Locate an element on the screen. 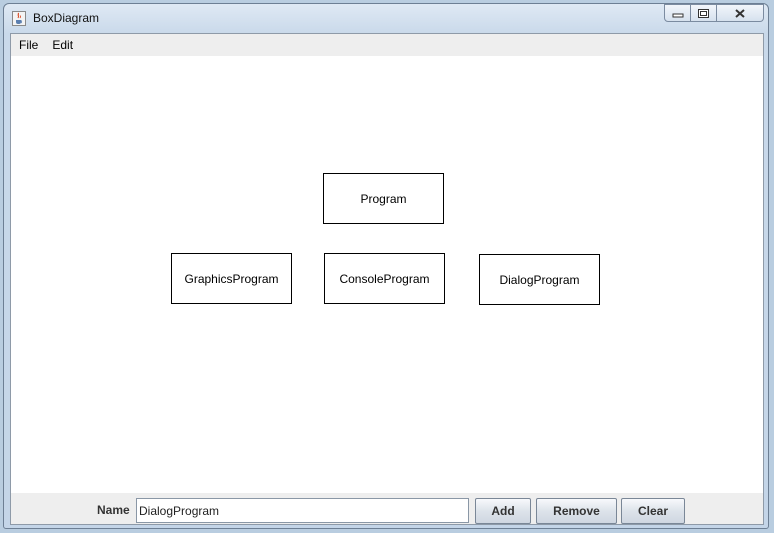 The height and width of the screenshot is (533, 774). diagram-box-graphicsprogram: GraphicsProgram is located at coordinates (231, 278).